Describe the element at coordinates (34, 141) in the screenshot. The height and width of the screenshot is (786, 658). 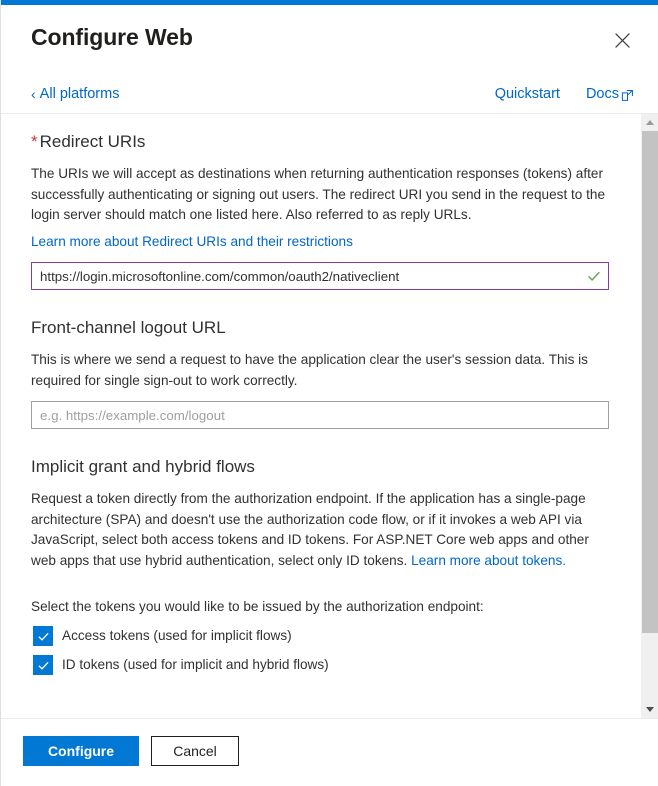
I see `required-star: *` at that location.